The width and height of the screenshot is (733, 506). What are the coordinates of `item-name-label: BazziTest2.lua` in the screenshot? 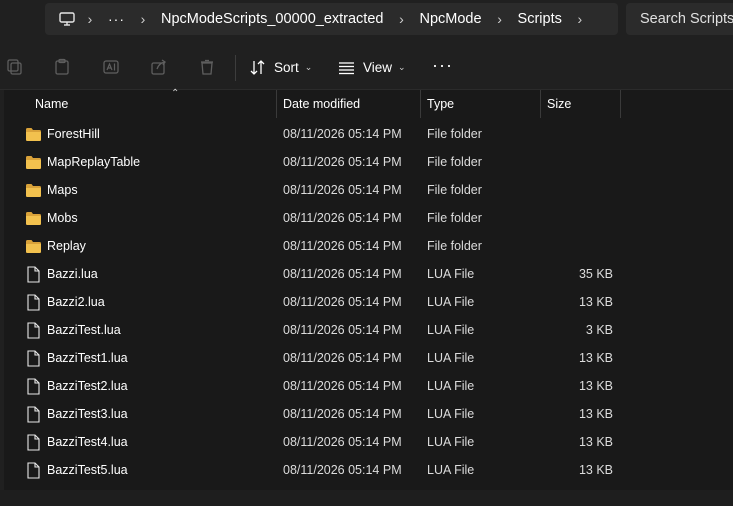 It's located at (87, 386).